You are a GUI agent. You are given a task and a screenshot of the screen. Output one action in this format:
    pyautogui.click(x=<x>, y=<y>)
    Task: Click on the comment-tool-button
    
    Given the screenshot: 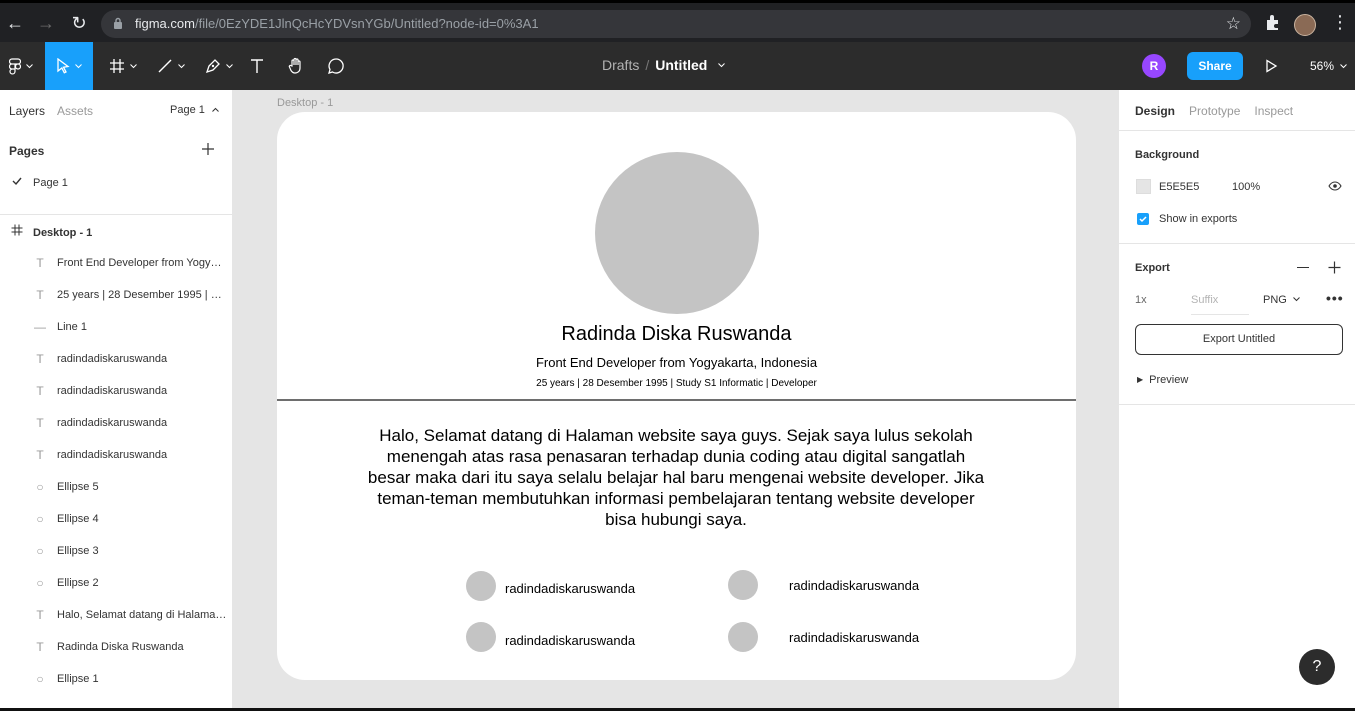 What is the action you would take?
    pyautogui.click(x=336, y=66)
    